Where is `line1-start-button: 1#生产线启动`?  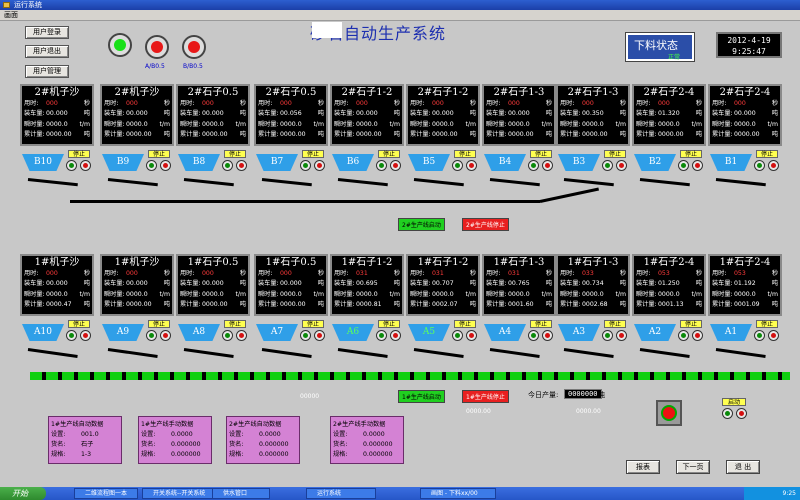
line1-start-button: 1#生产线启动 is located at coordinates (421, 396).